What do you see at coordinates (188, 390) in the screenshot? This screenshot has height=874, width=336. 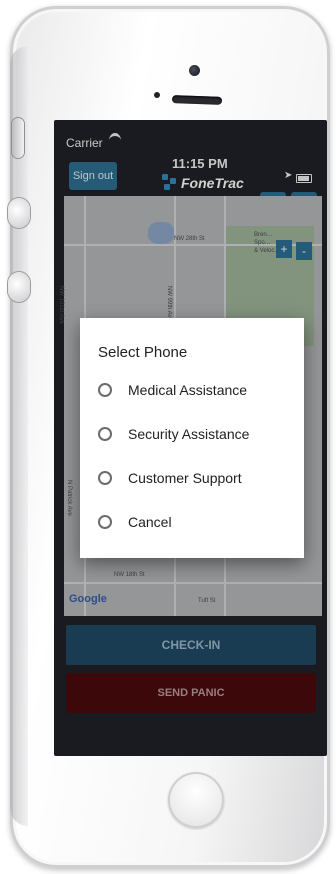 I see `option-label: Medical Assistance` at bounding box center [188, 390].